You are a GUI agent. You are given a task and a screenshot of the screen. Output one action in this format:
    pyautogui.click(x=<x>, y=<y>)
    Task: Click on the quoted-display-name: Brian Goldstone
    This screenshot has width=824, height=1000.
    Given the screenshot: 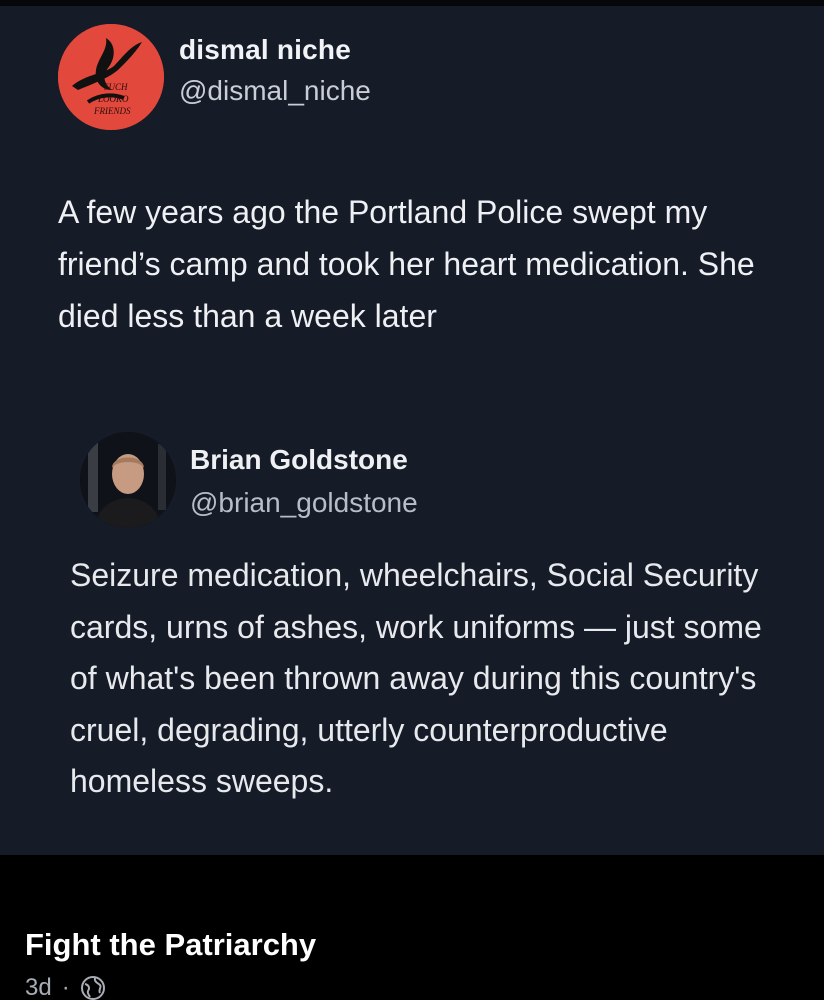 What is the action you would take?
    pyautogui.click(x=299, y=460)
    